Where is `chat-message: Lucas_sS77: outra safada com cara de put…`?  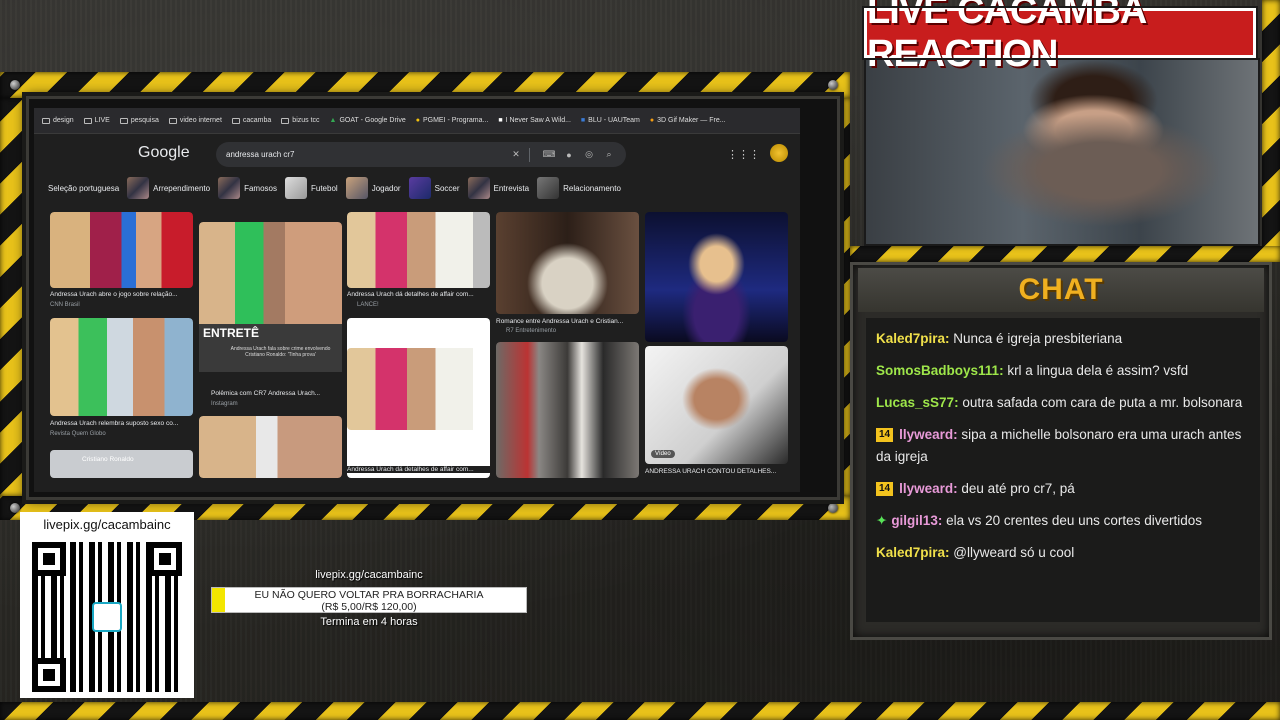 chat-message: Lucas_sS77: outra safada com cara de put… is located at coordinates (1063, 403).